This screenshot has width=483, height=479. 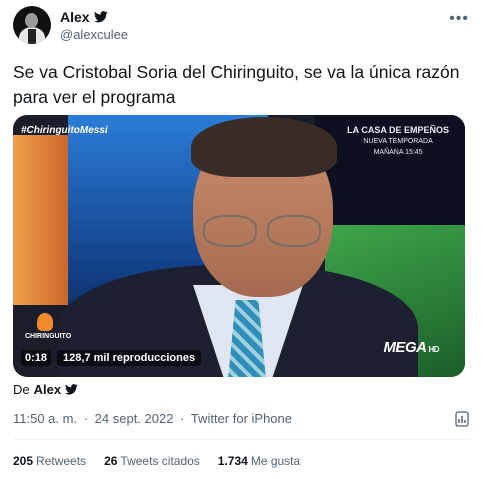 What do you see at coordinates (398, 130) in the screenshot?
I see `promo-line-1: LA CASA DE EMPEÑOS` at bounding box center [398, 130].